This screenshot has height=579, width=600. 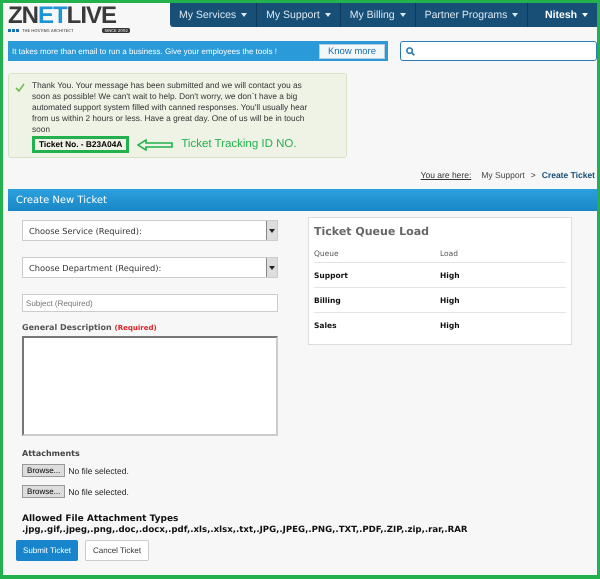 What do you see at coordinates (117, 550) in the screenshot?
I see `cancel-button: Cancel Ticket` at bounding box center [117, 550].